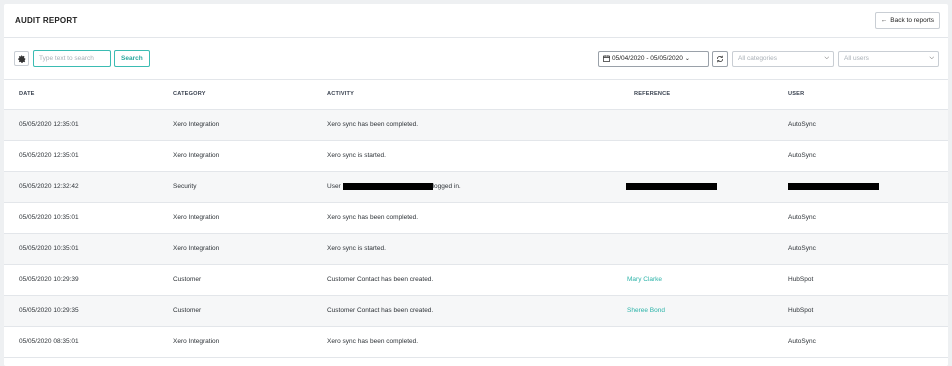  What do you see at coordinates (696, 280) in the screenshot?
I see `cell-reference: Mary Clarke` at bounding box center [696, 280].